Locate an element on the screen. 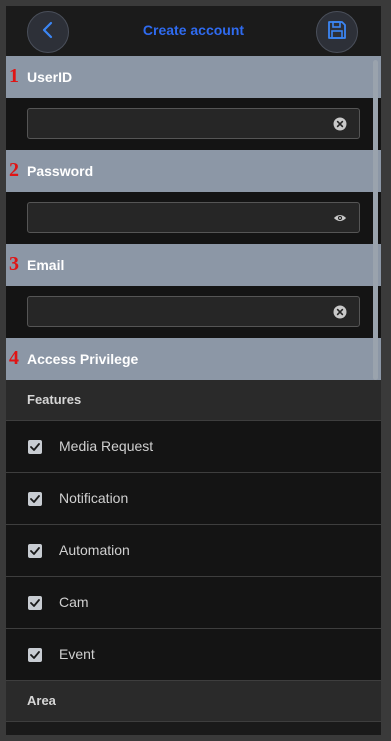 Image resolution: width=391 pixels, height=741 pixels. feature-label: Notification is located at coordinates (94, 498).